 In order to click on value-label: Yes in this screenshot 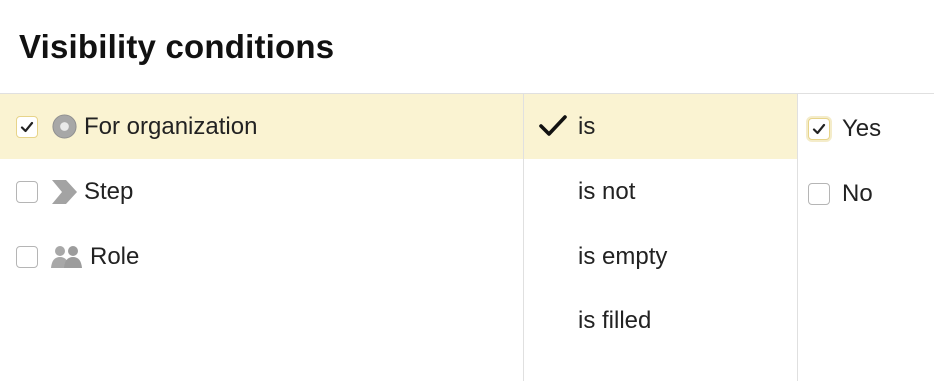, I will do `click(862, 128)`.